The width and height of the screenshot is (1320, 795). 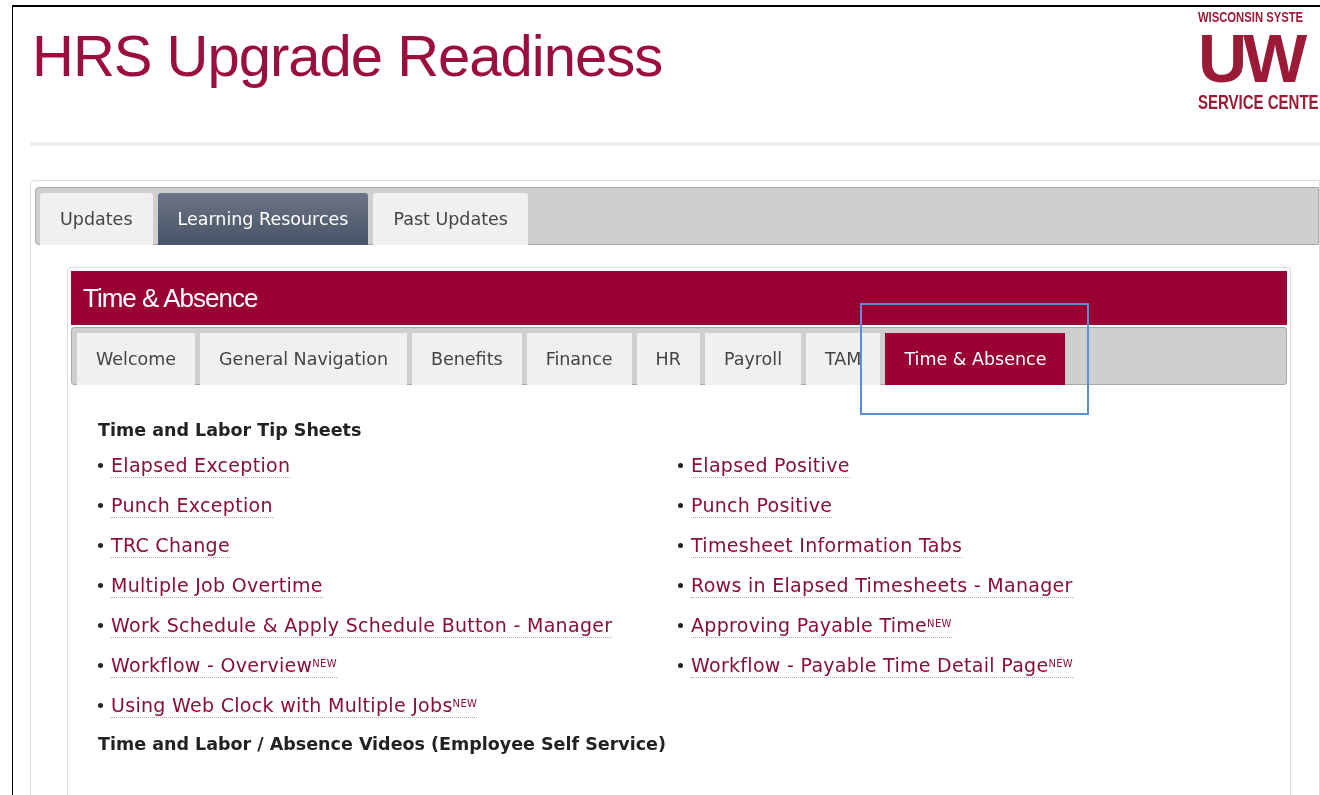 I want to click on tip-sheet-link: Multiple Job Overtime, so click(x=217, y=585).